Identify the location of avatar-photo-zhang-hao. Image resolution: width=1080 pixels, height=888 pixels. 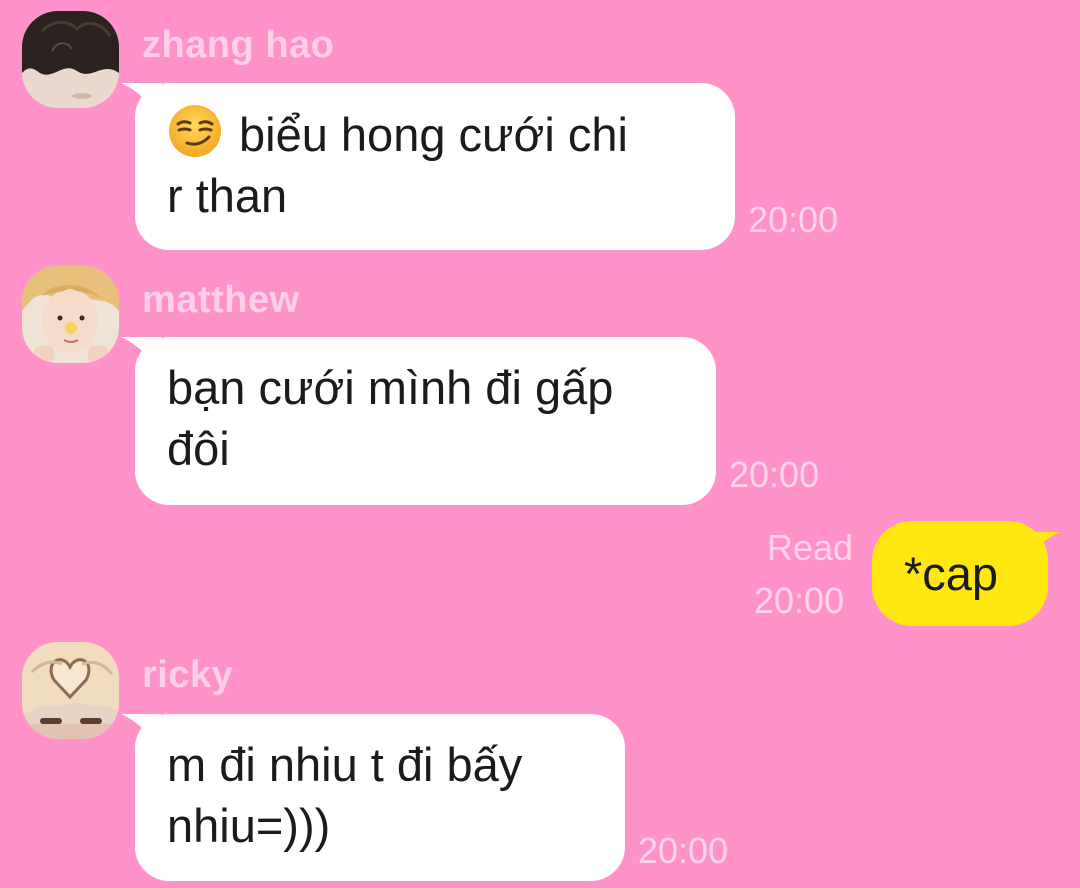
(70, 59).